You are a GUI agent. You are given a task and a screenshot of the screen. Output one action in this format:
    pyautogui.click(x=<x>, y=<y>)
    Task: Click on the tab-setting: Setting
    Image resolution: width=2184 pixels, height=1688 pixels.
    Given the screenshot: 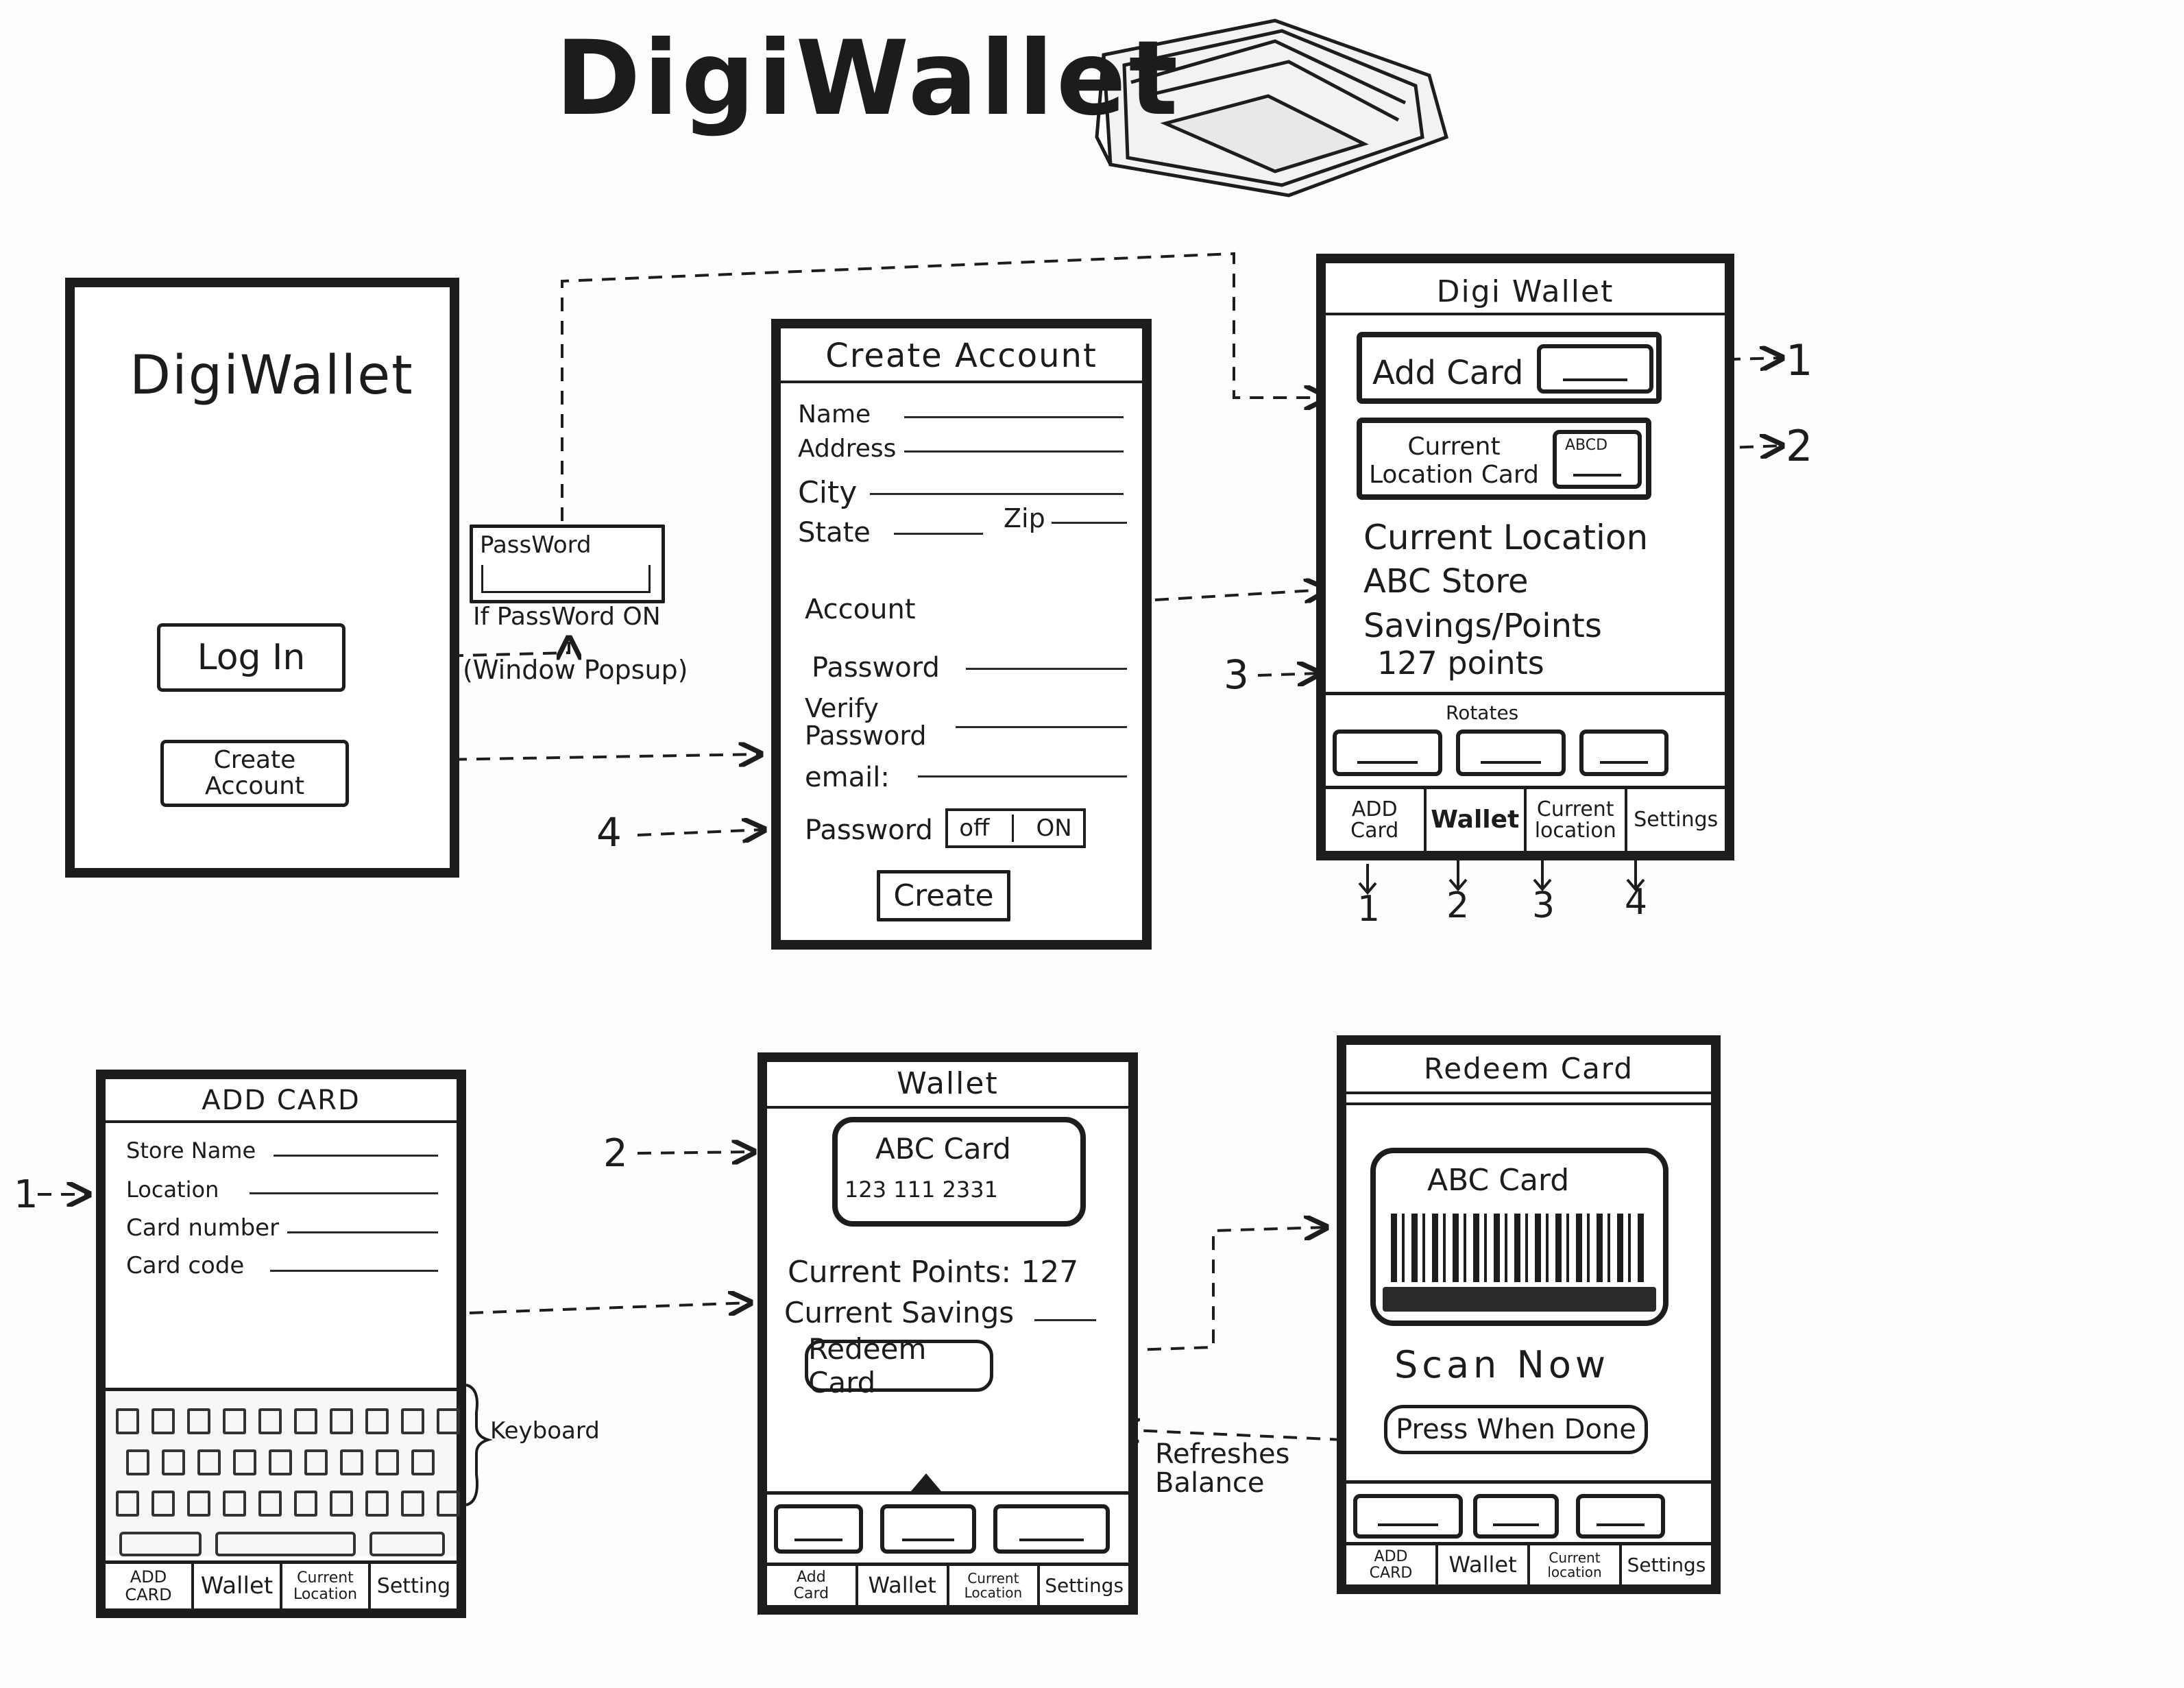 What is the action you would take?
    pyautogui.click(x=414, y=1586)
    